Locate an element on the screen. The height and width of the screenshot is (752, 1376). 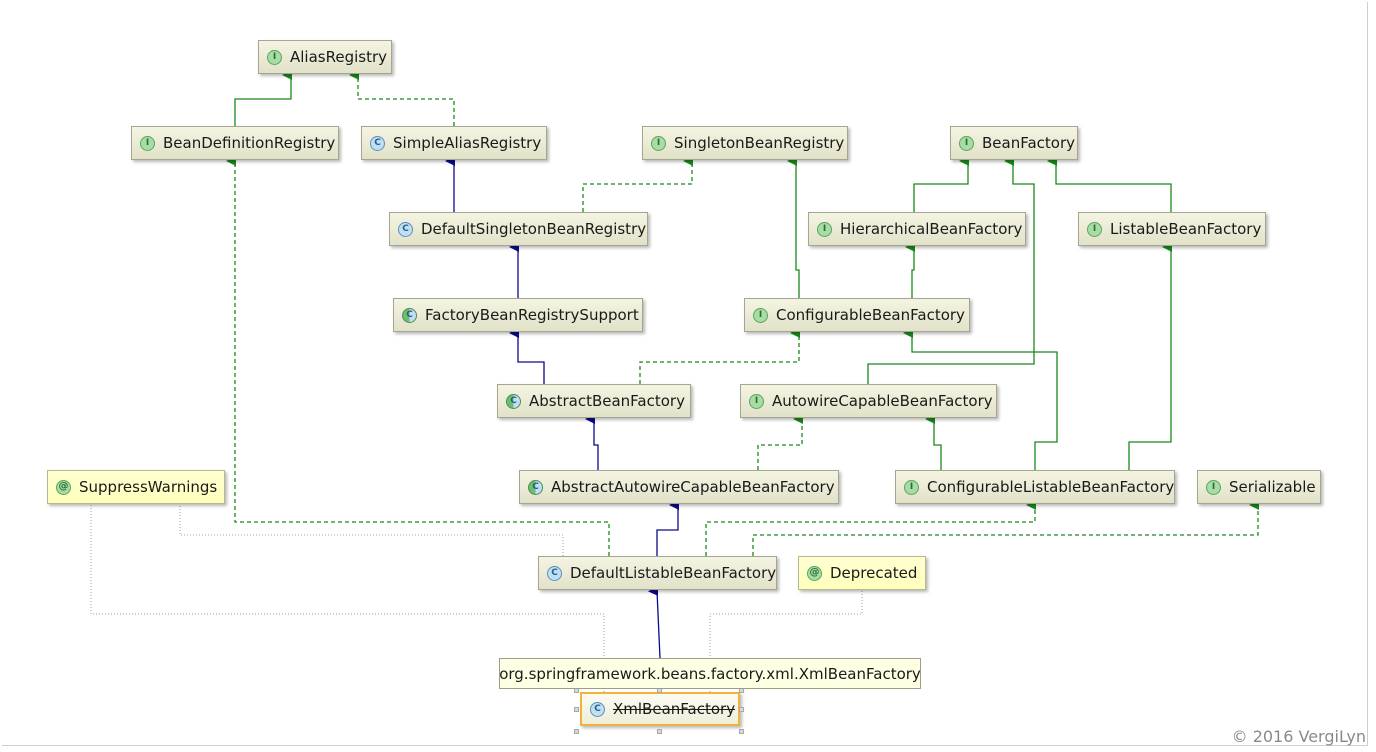
node-autowire-capable-bean-factory: I AutowireCapableBeanFactory is located at coordinates (868, 401).